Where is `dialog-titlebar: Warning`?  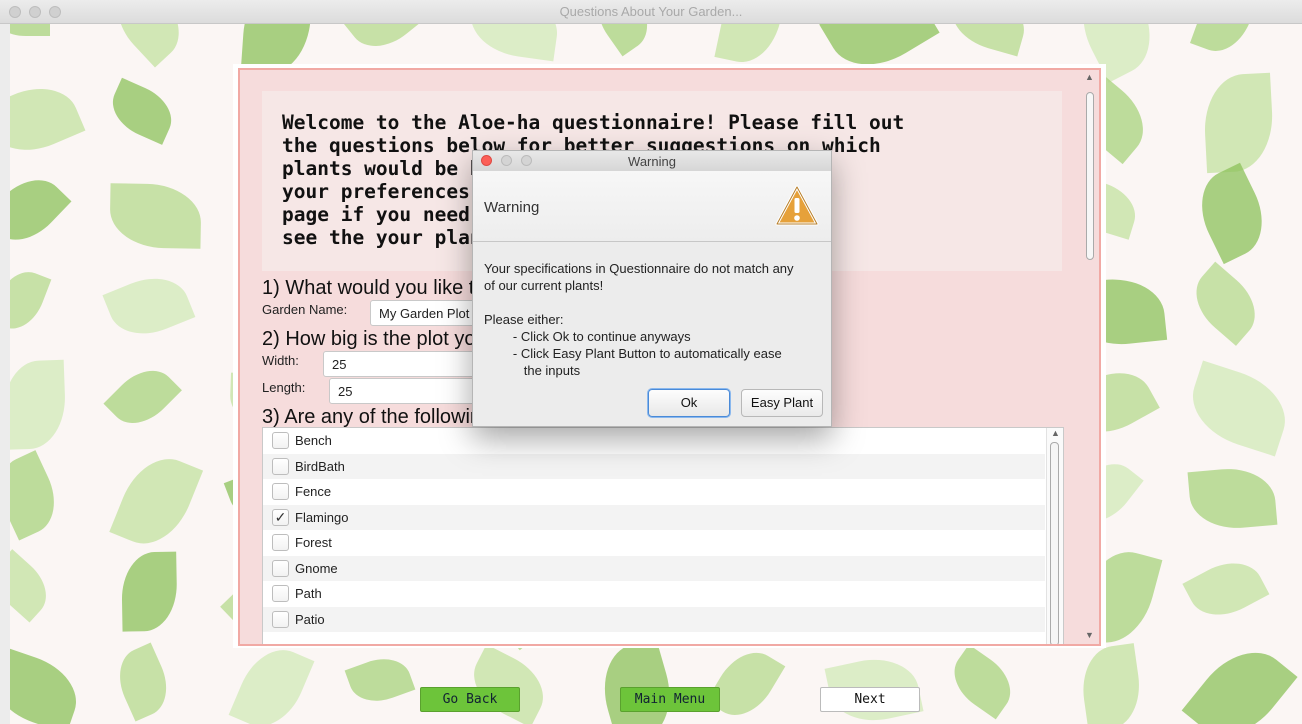
dialog-titlebar: Warning is located at coordinates (652, 161).